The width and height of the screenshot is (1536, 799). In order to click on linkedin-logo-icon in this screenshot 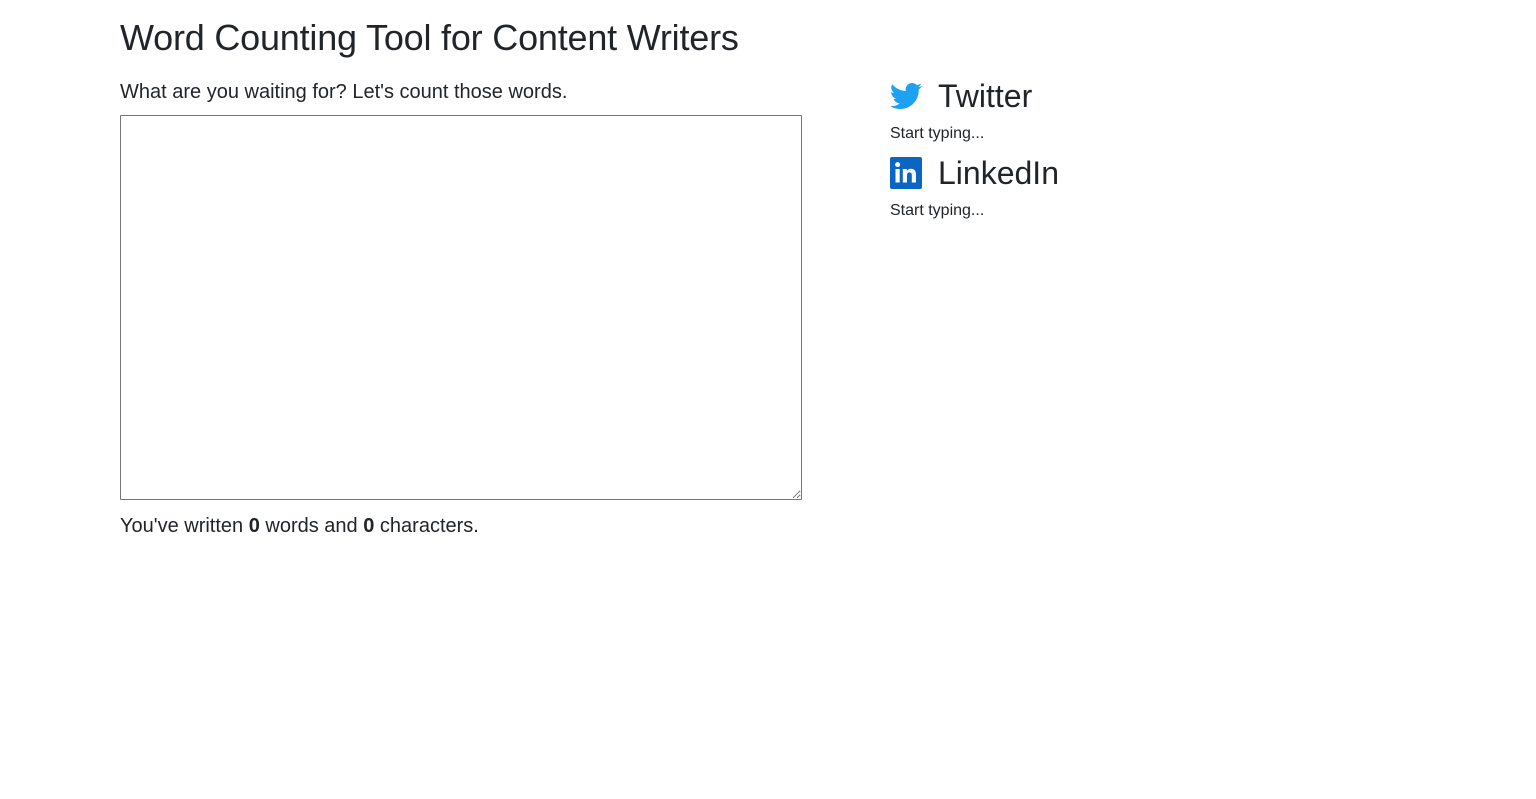, I will do `click(906, 173)`.